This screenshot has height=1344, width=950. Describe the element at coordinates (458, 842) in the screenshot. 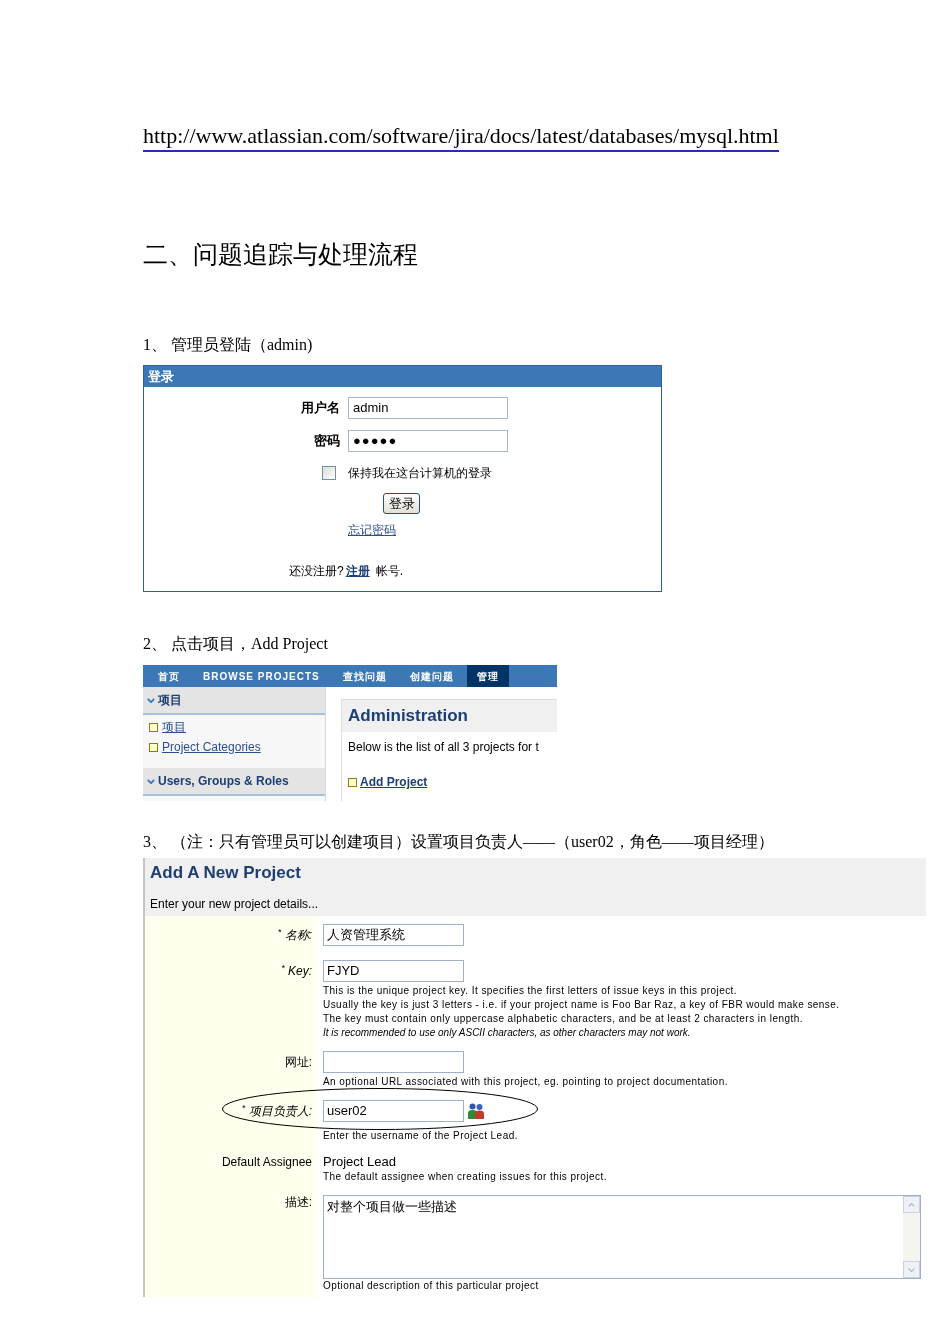

I see `step-caption: 3、 （注：只有管理员可以创建项目）设置项目负责人——（user02，角色——项目经理）` at that location.